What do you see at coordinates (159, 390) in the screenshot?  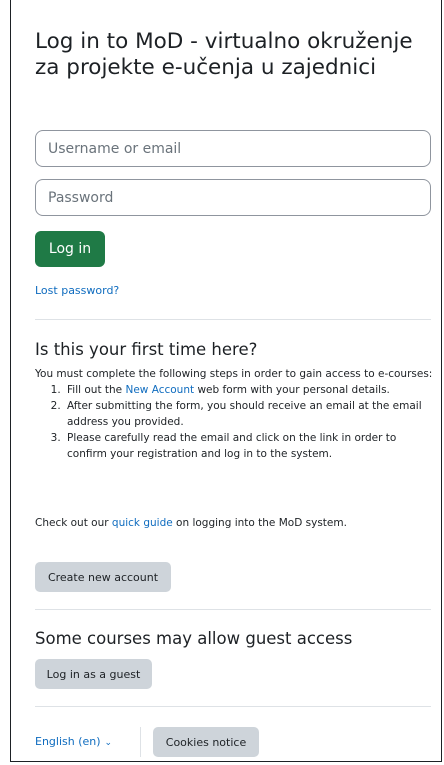 I see `new-account-link: New Account` at bounding box center [159, 390].